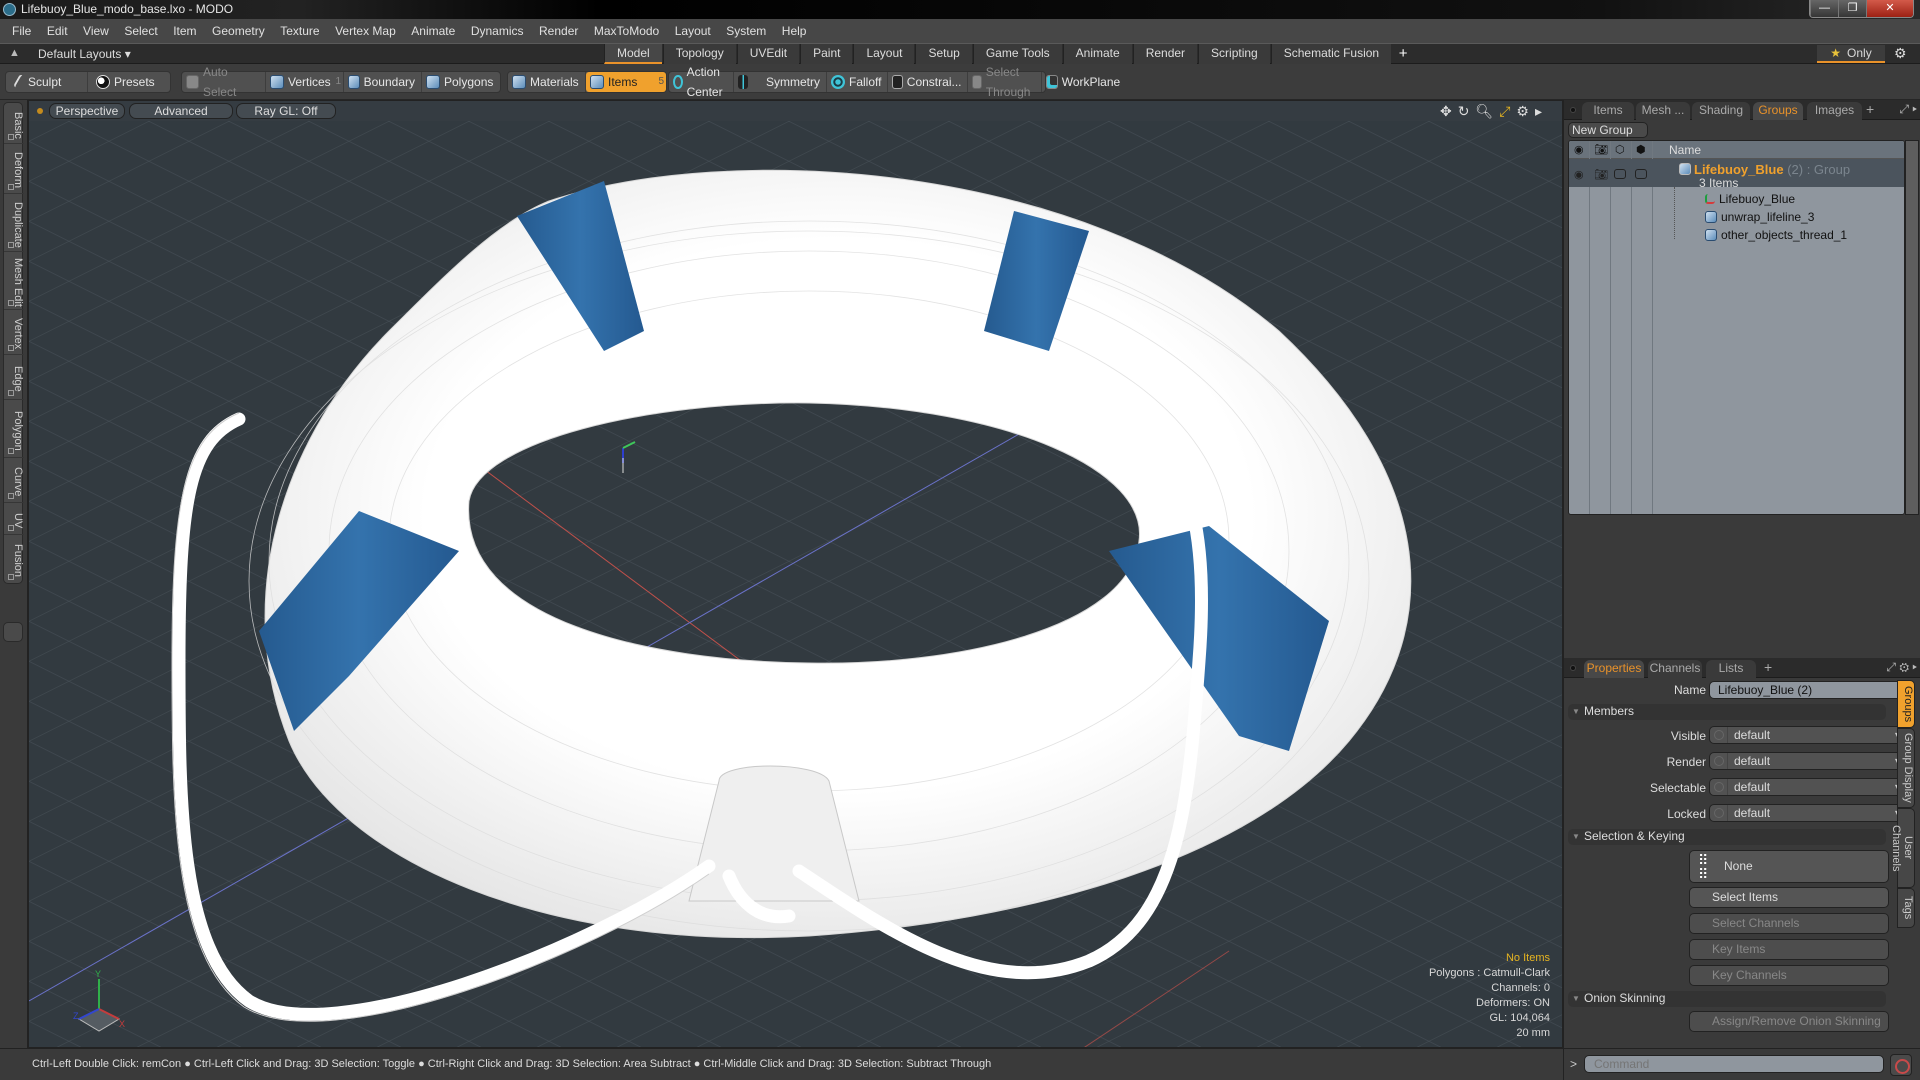 This screenshot has width=1920, height=1080. What do you see at coordinates (1446, 111) in the screenshot?
I see `pan-icon: ✥` at bounding box center [1446, 111].